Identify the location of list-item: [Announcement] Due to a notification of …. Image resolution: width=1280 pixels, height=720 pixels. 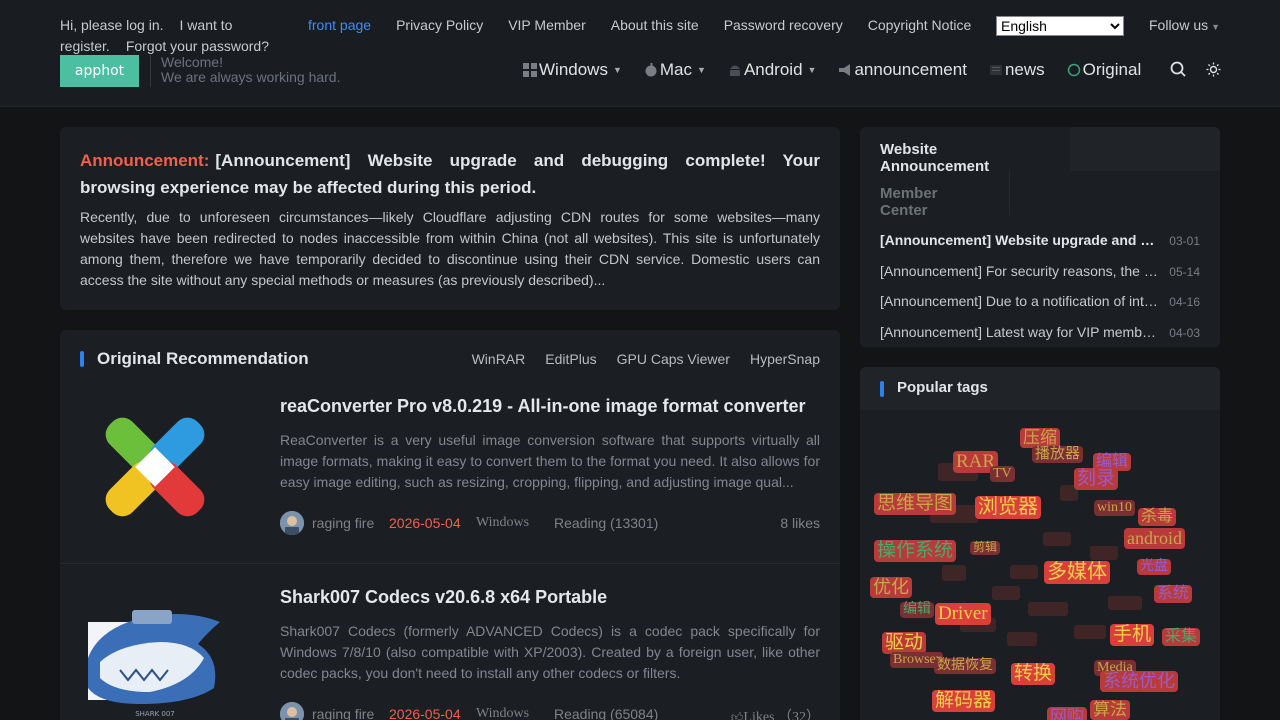
(1040, 306).